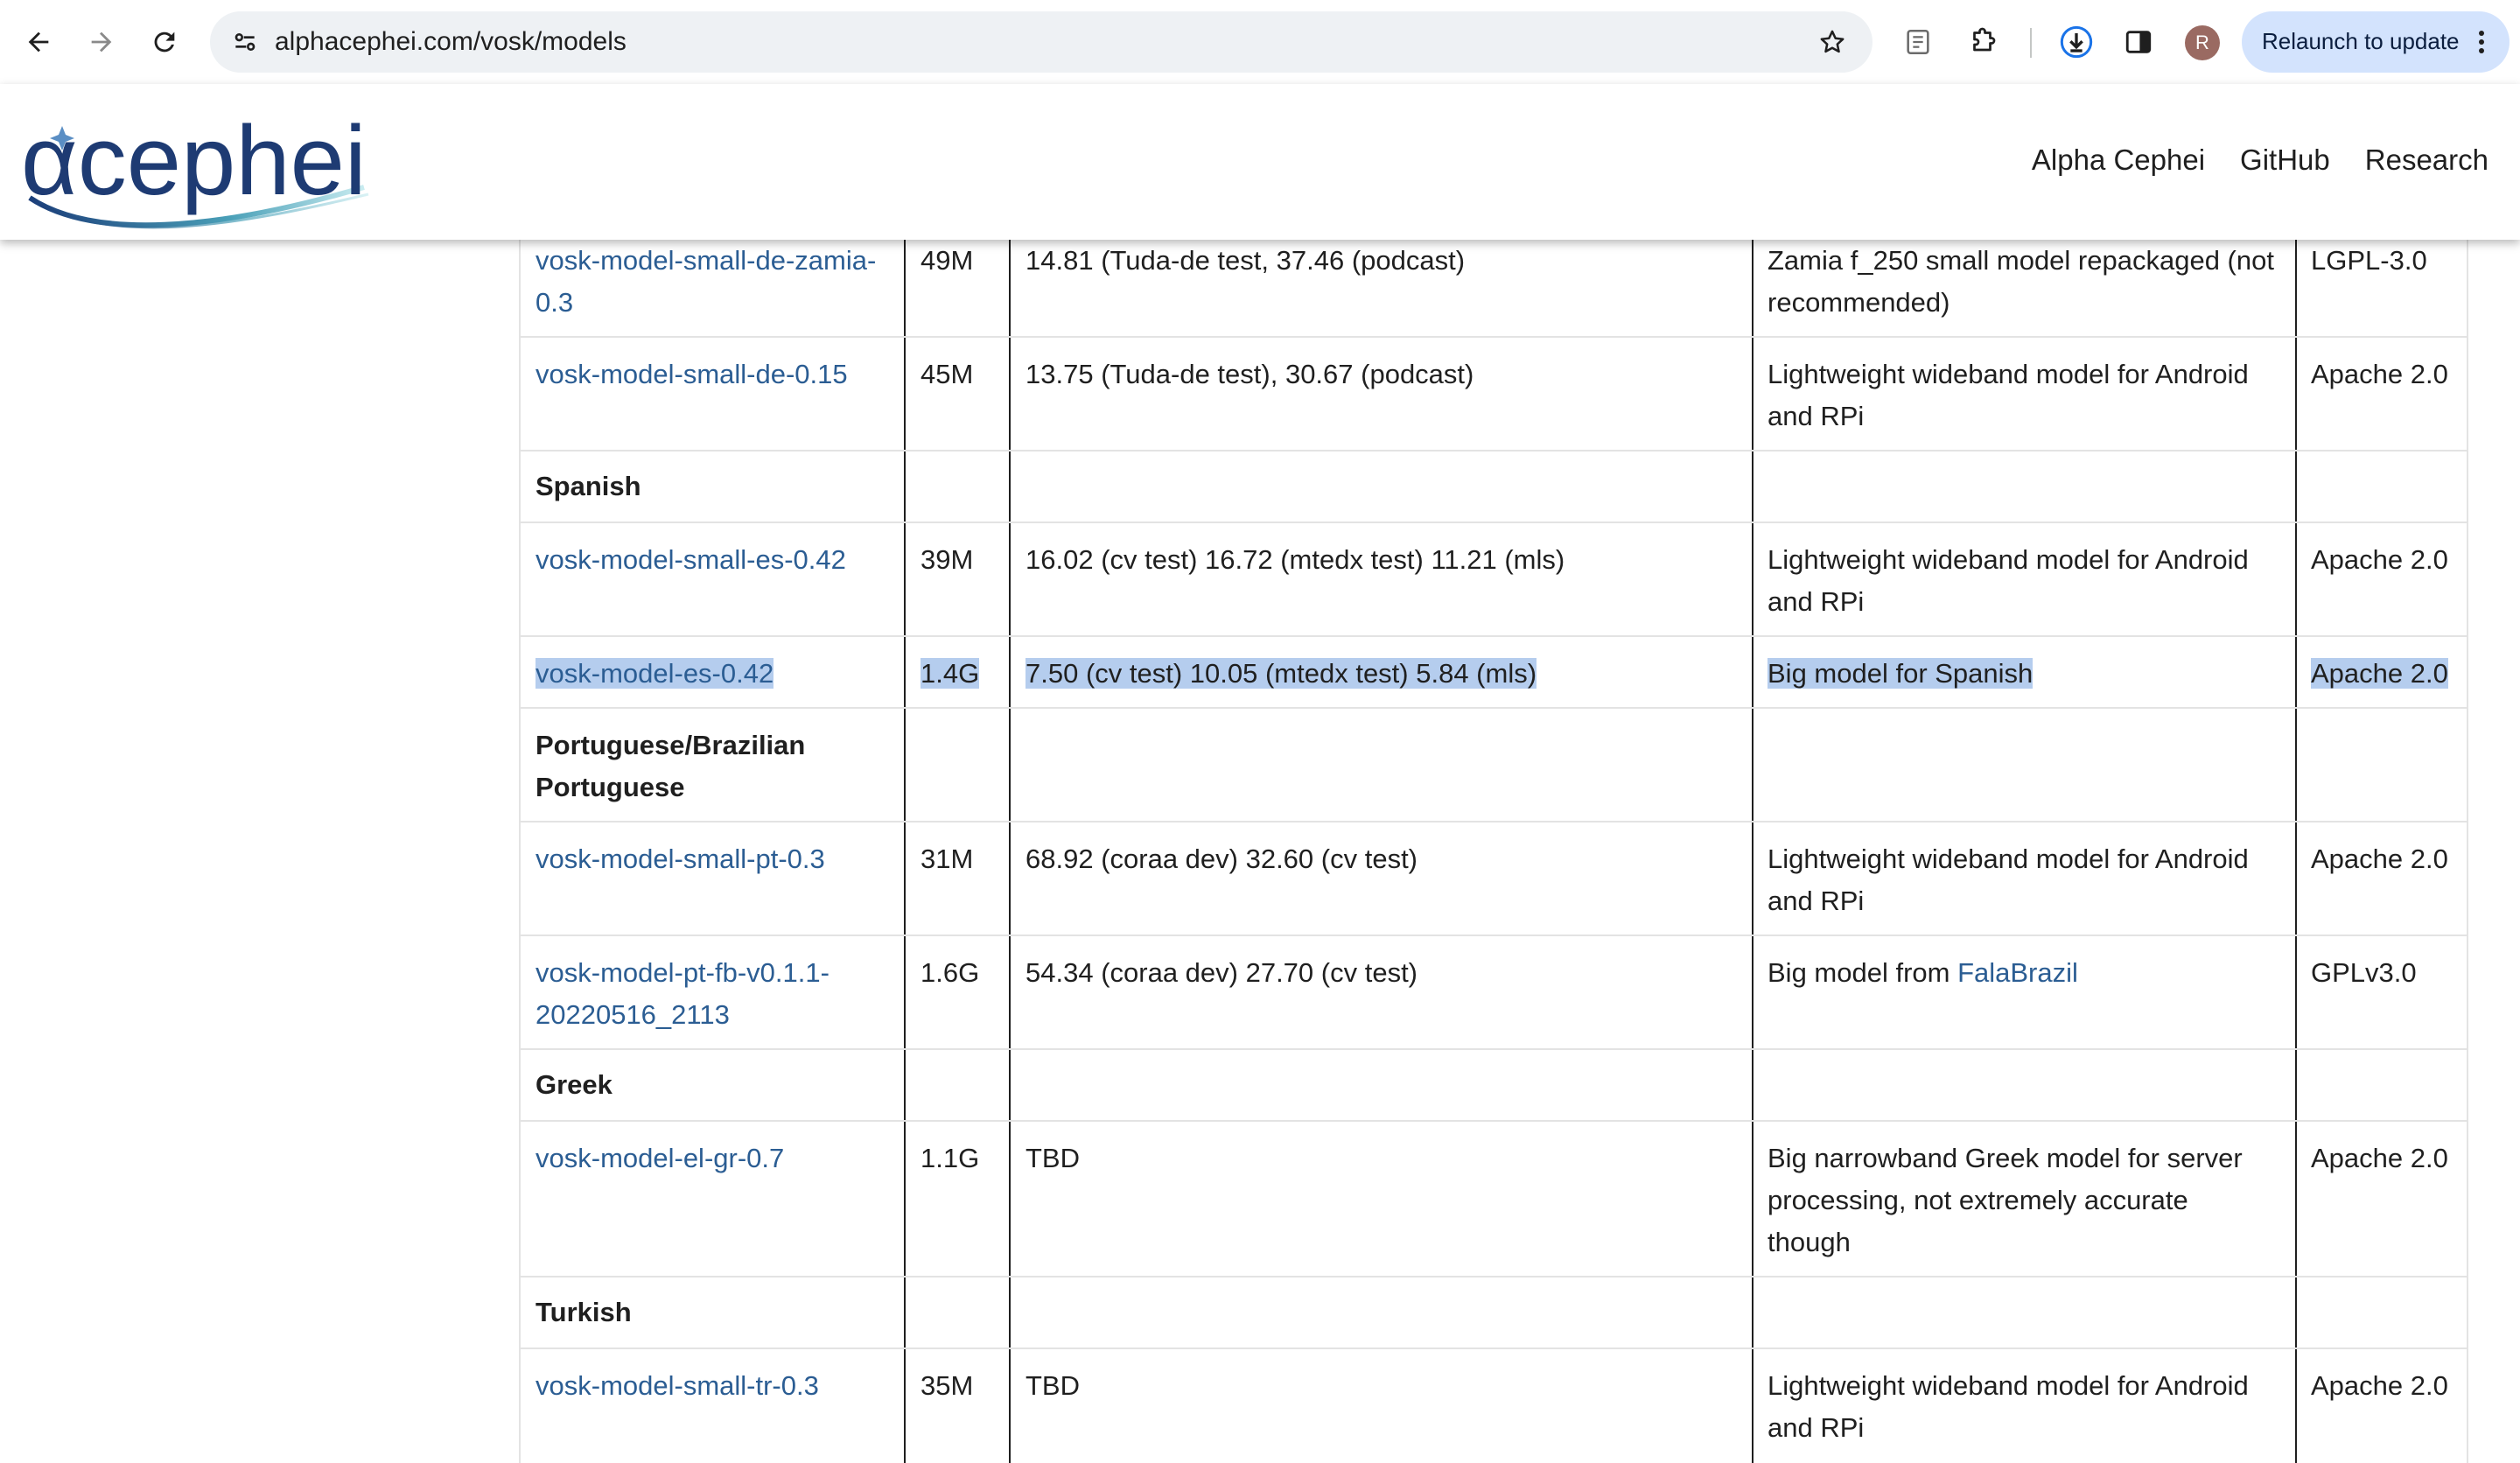  Describe the element at coordinates (660, 1158) in the screenshot. I see `model-link: vosk-model-el-gr-0.7` at that location.